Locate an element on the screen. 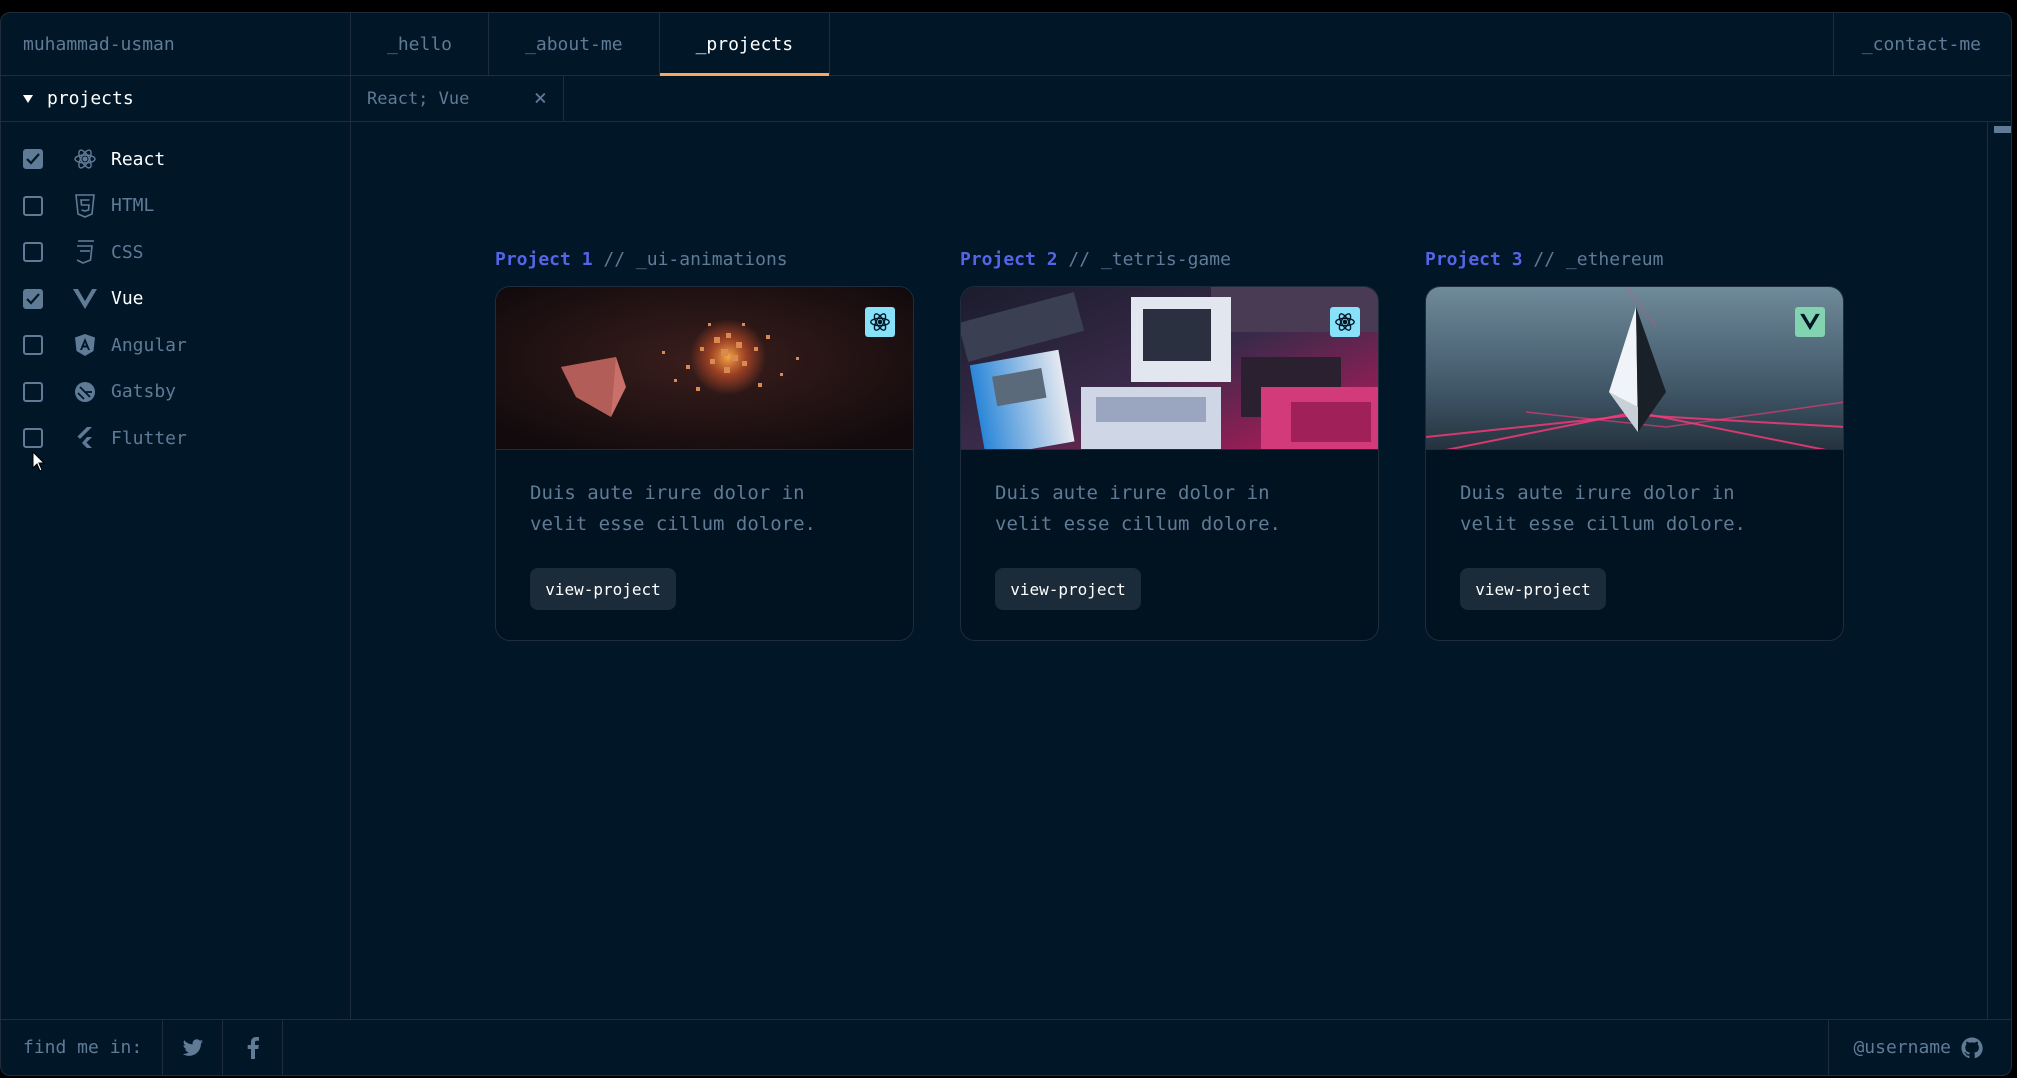 This screenshot has width=2017, height=1078. filter-label: HTML is located at coordinates (133, 206).